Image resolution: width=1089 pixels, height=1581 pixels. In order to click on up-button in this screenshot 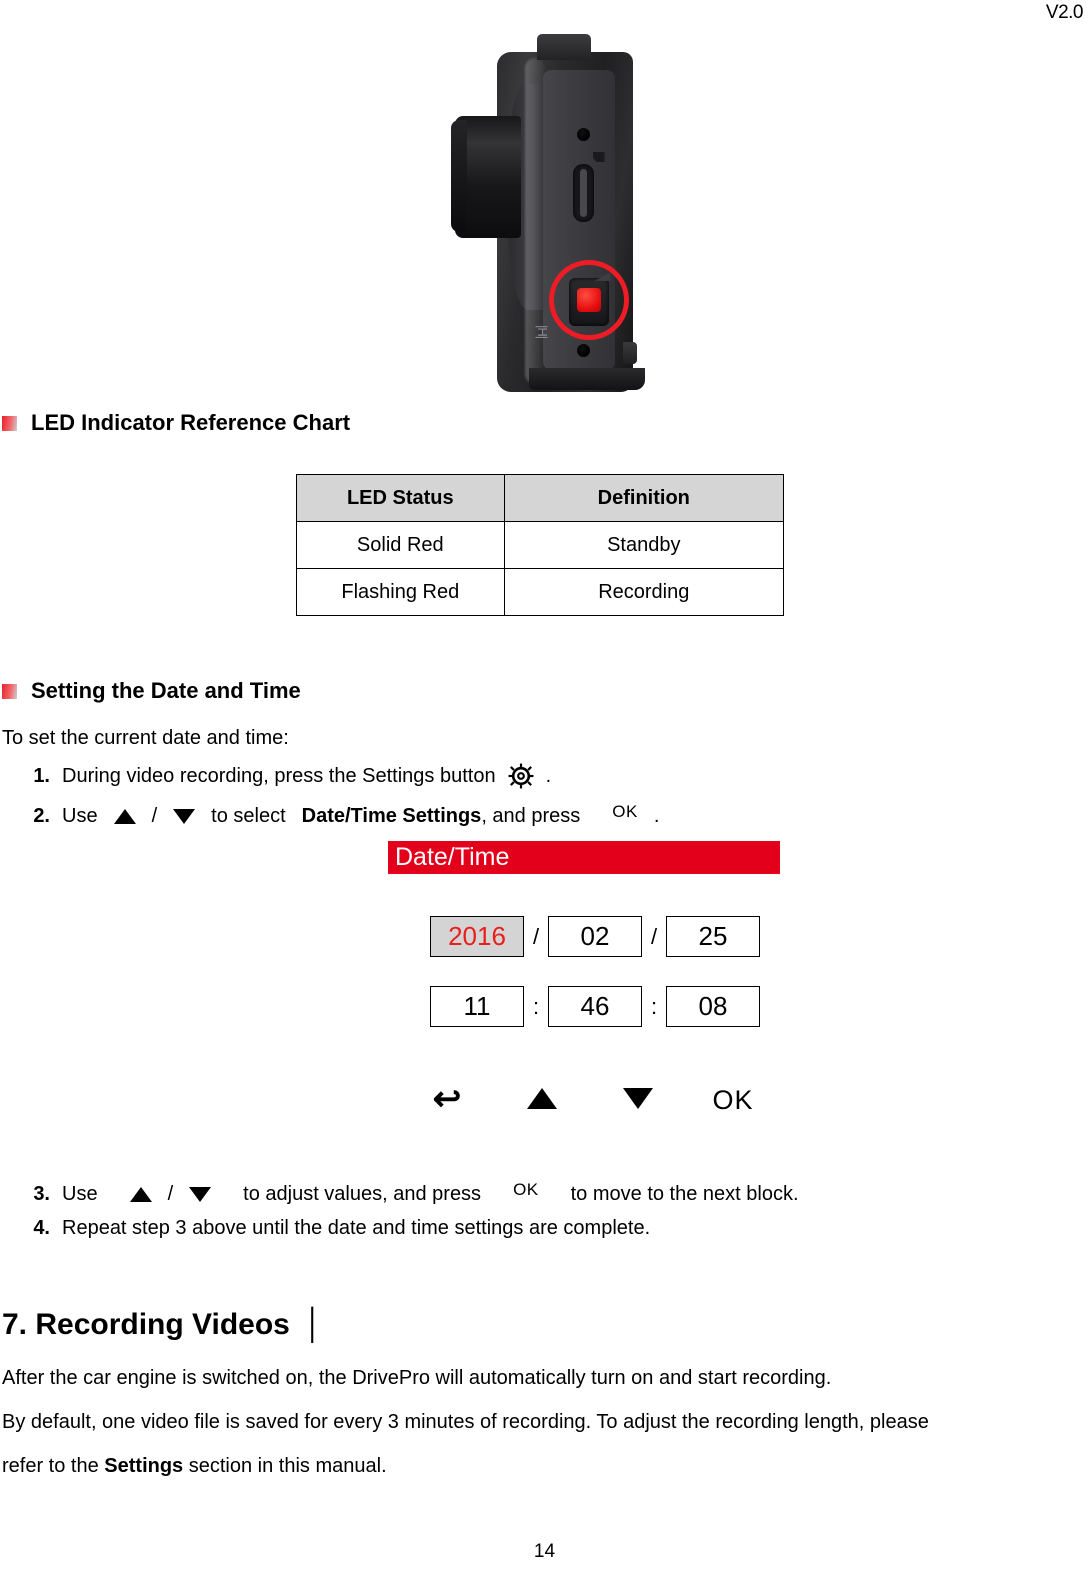, I will do `click(542, 1100)`.